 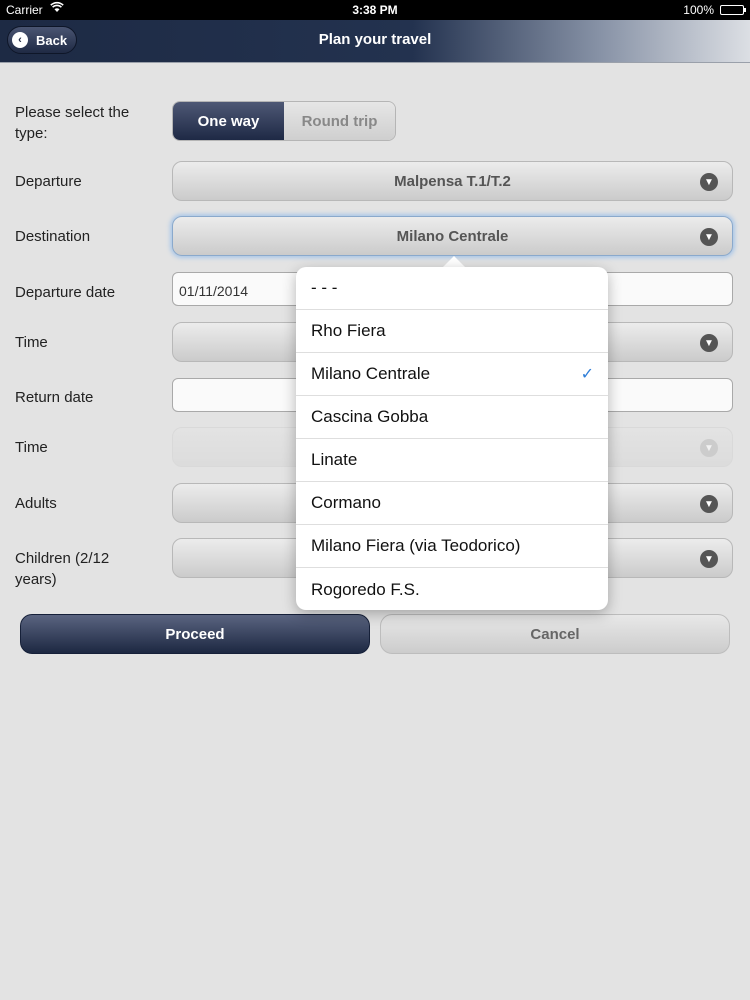 I want to click on battery-icon, so click(x=733, y=10).